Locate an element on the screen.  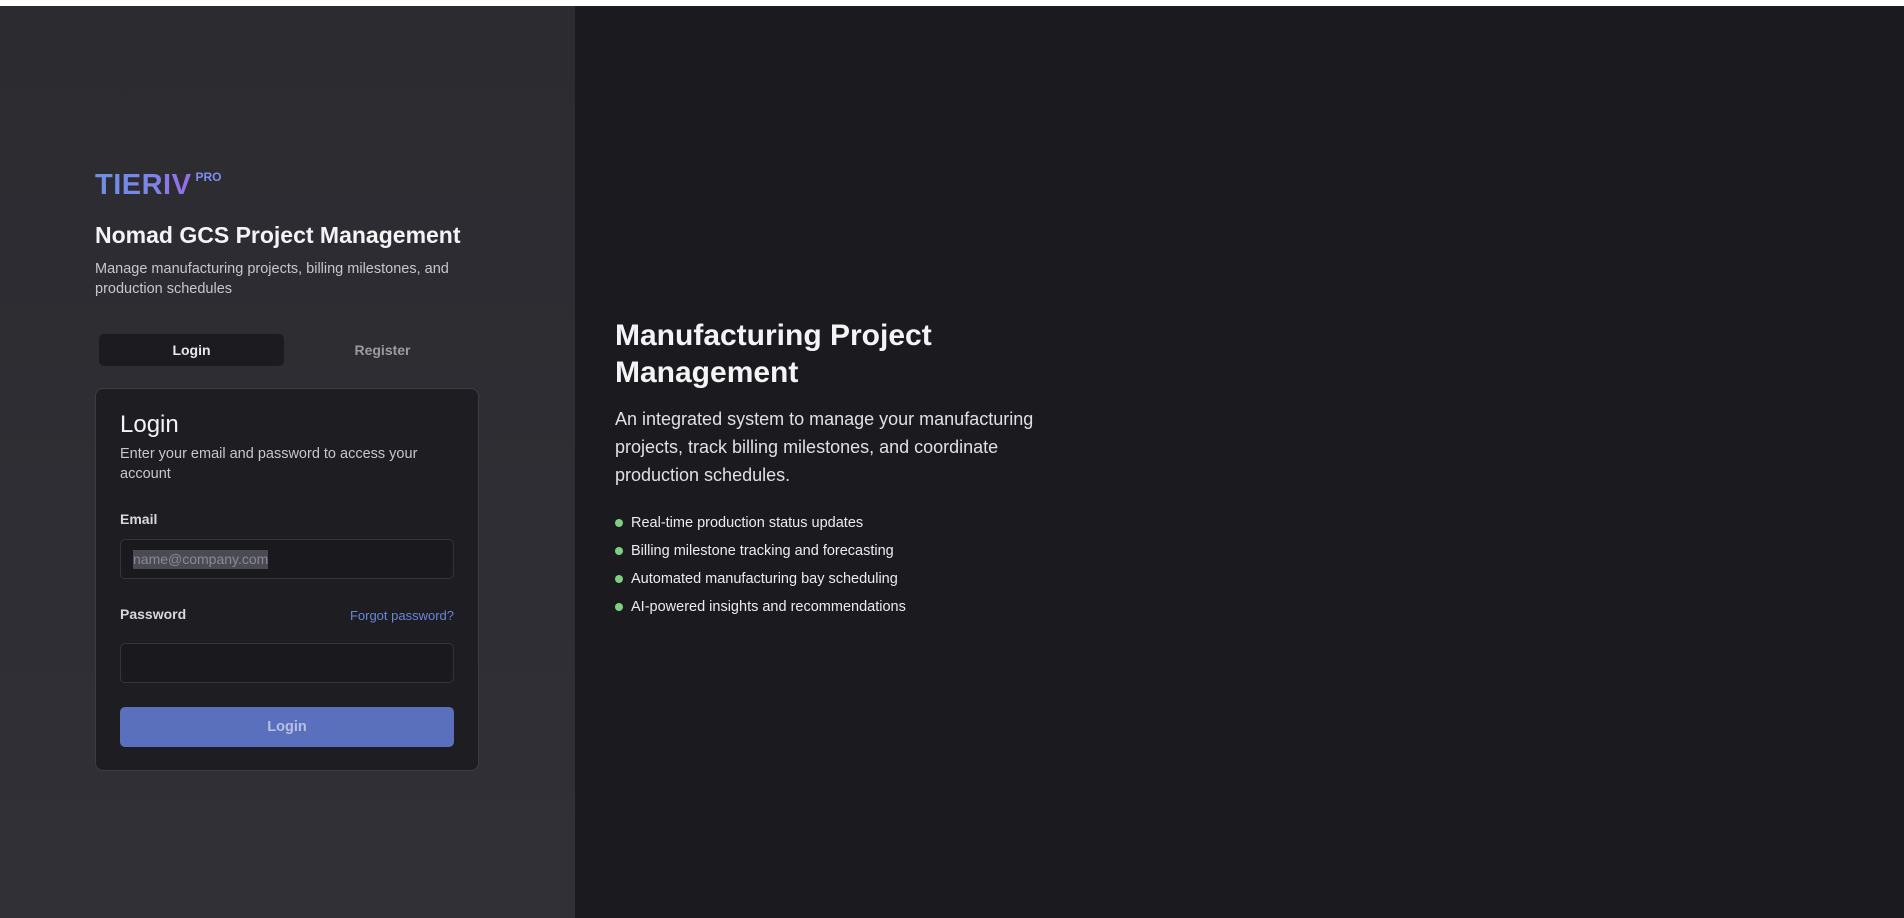
feature-label: Automated manufacturing bay scheduling is located at coordinates (764, 579).